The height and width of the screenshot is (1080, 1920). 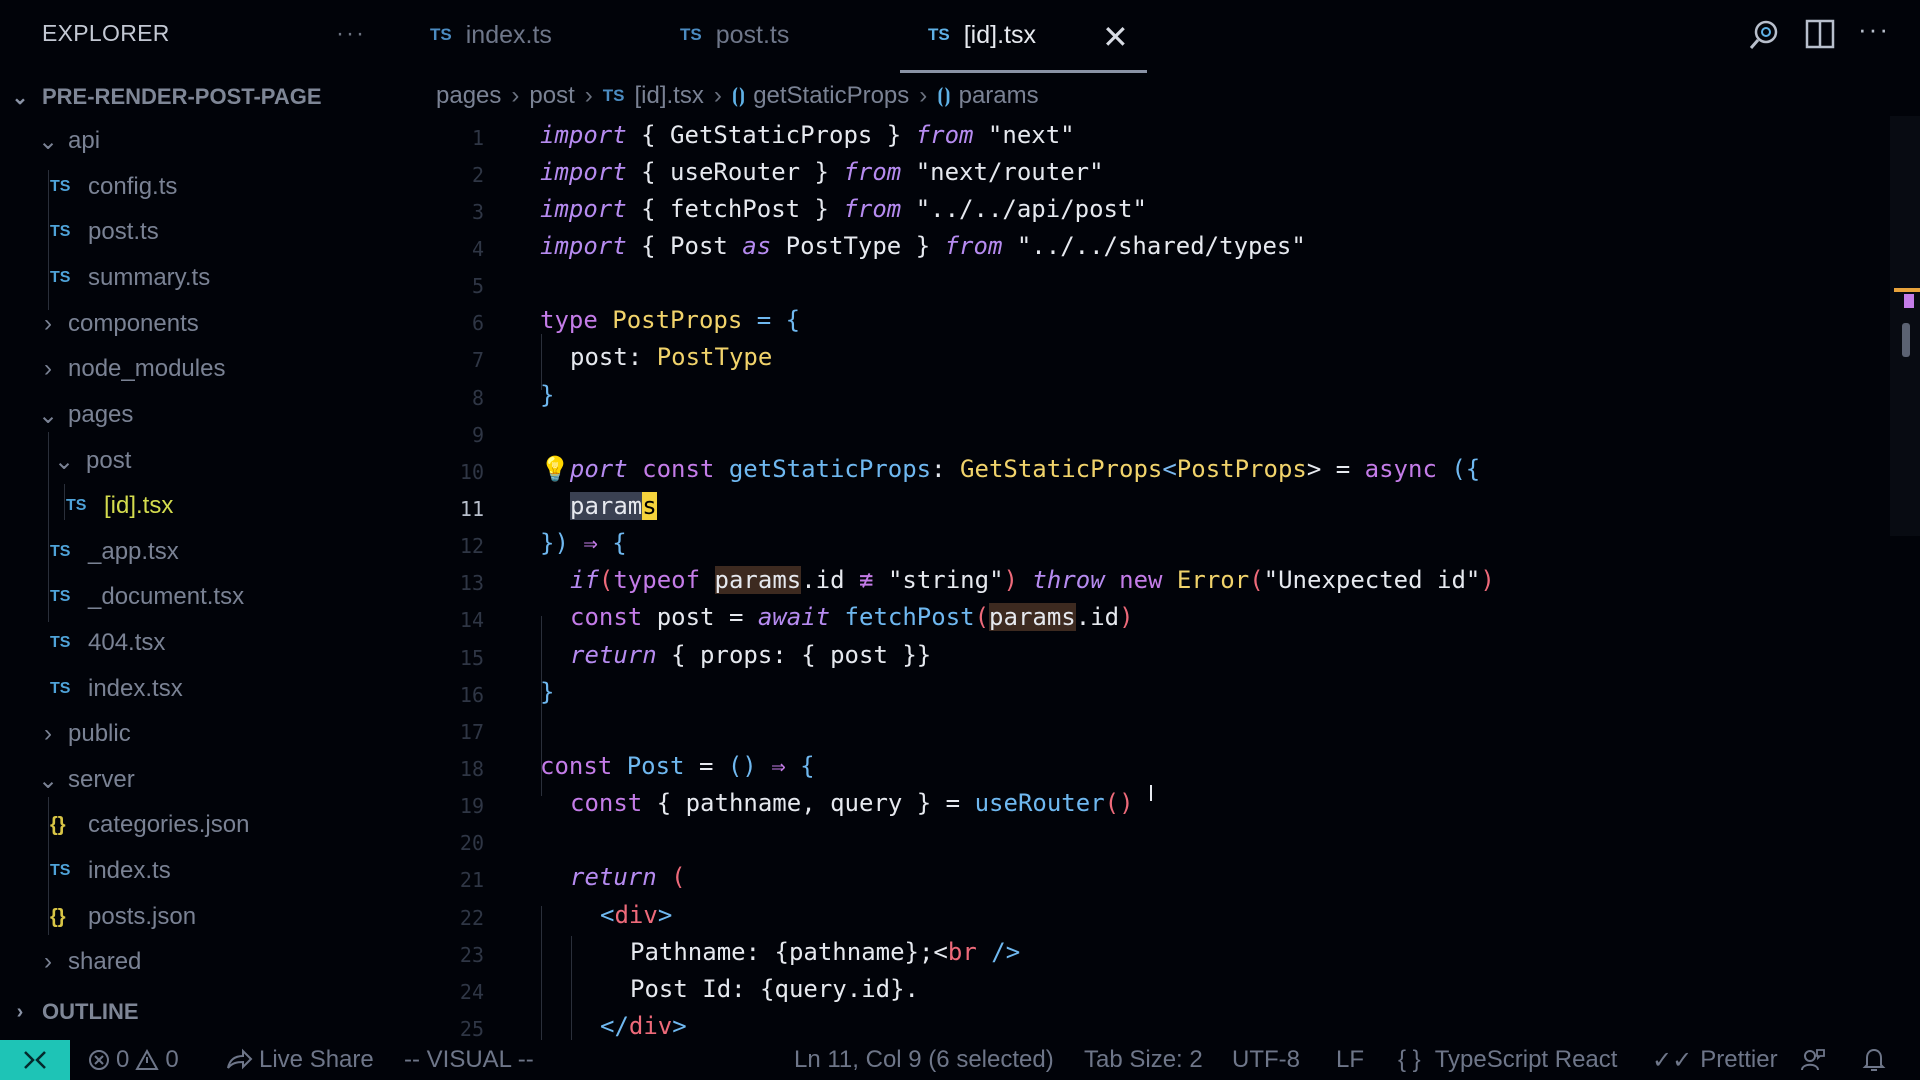 What do you see at coordinates (477, 435) in the screenshot?
I see `line-number: 9` at bounding box center [477, 435].